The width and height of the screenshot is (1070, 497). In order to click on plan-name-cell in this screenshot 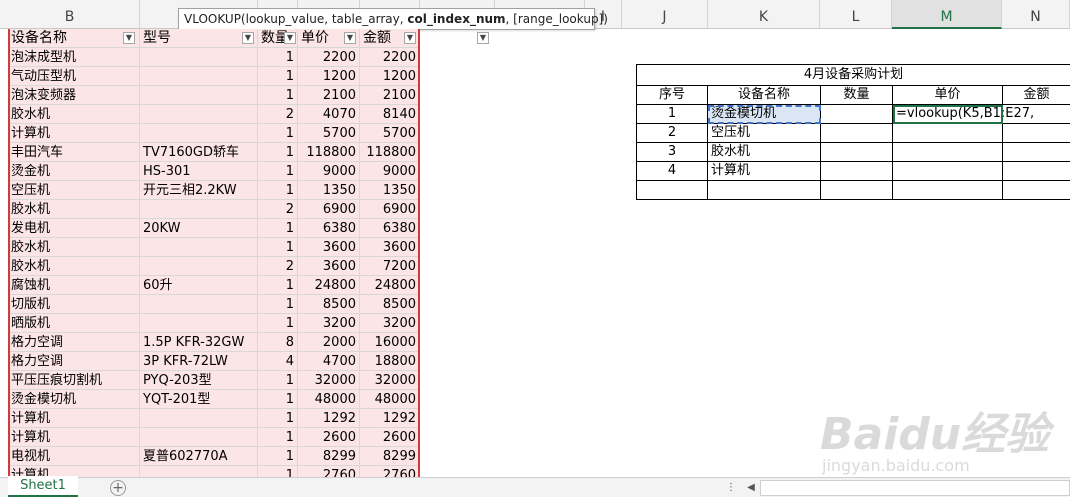, I will do `click(764, 190)`.